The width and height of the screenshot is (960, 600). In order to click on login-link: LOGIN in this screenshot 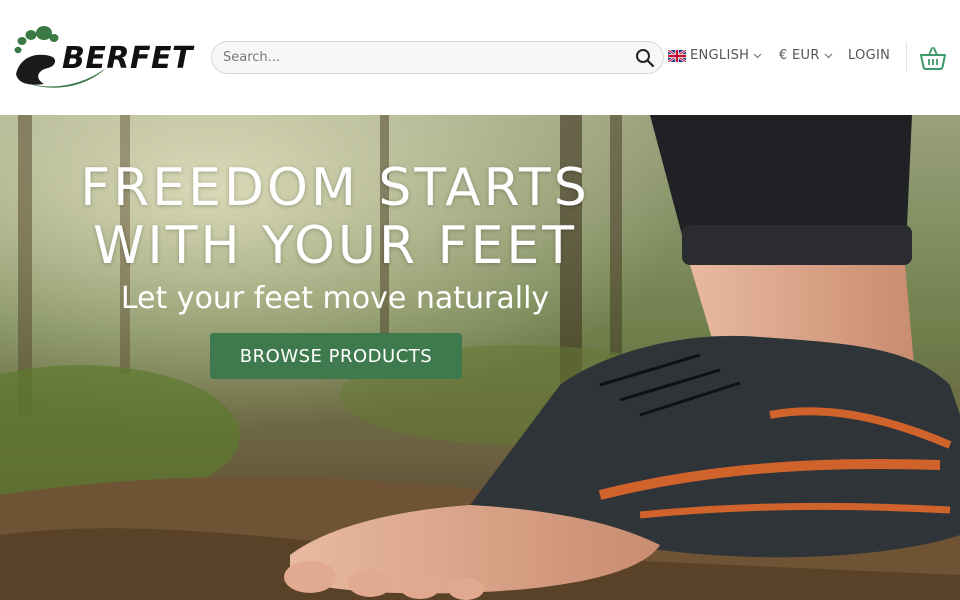, I will do `click(869, 55)`.